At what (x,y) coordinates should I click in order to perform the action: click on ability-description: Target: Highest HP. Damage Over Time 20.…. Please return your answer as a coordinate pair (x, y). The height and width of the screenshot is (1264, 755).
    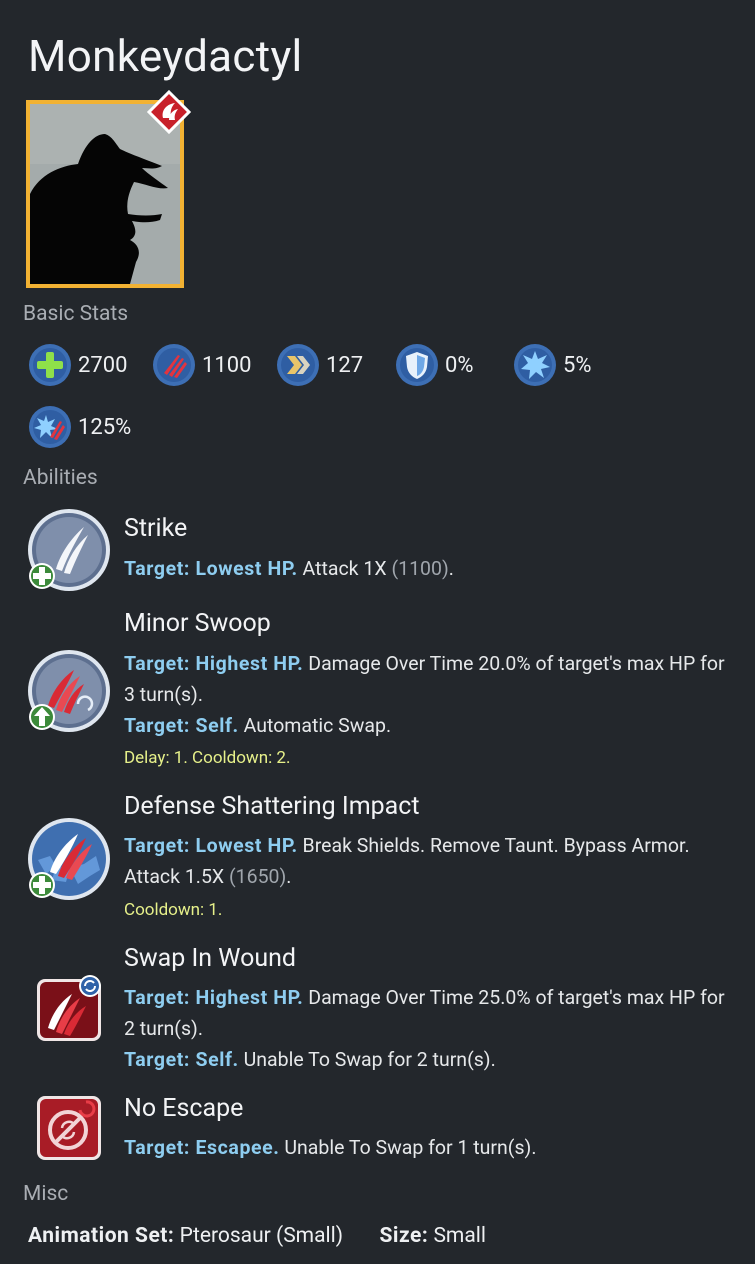
    Looking at the image, I should click on (429, 679).